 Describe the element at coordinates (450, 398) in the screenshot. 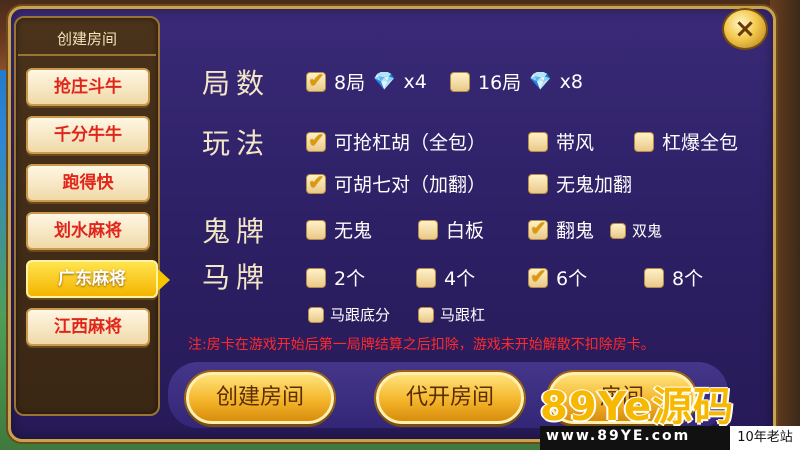

I see `proxy-room-button: 代开房间` at that location.